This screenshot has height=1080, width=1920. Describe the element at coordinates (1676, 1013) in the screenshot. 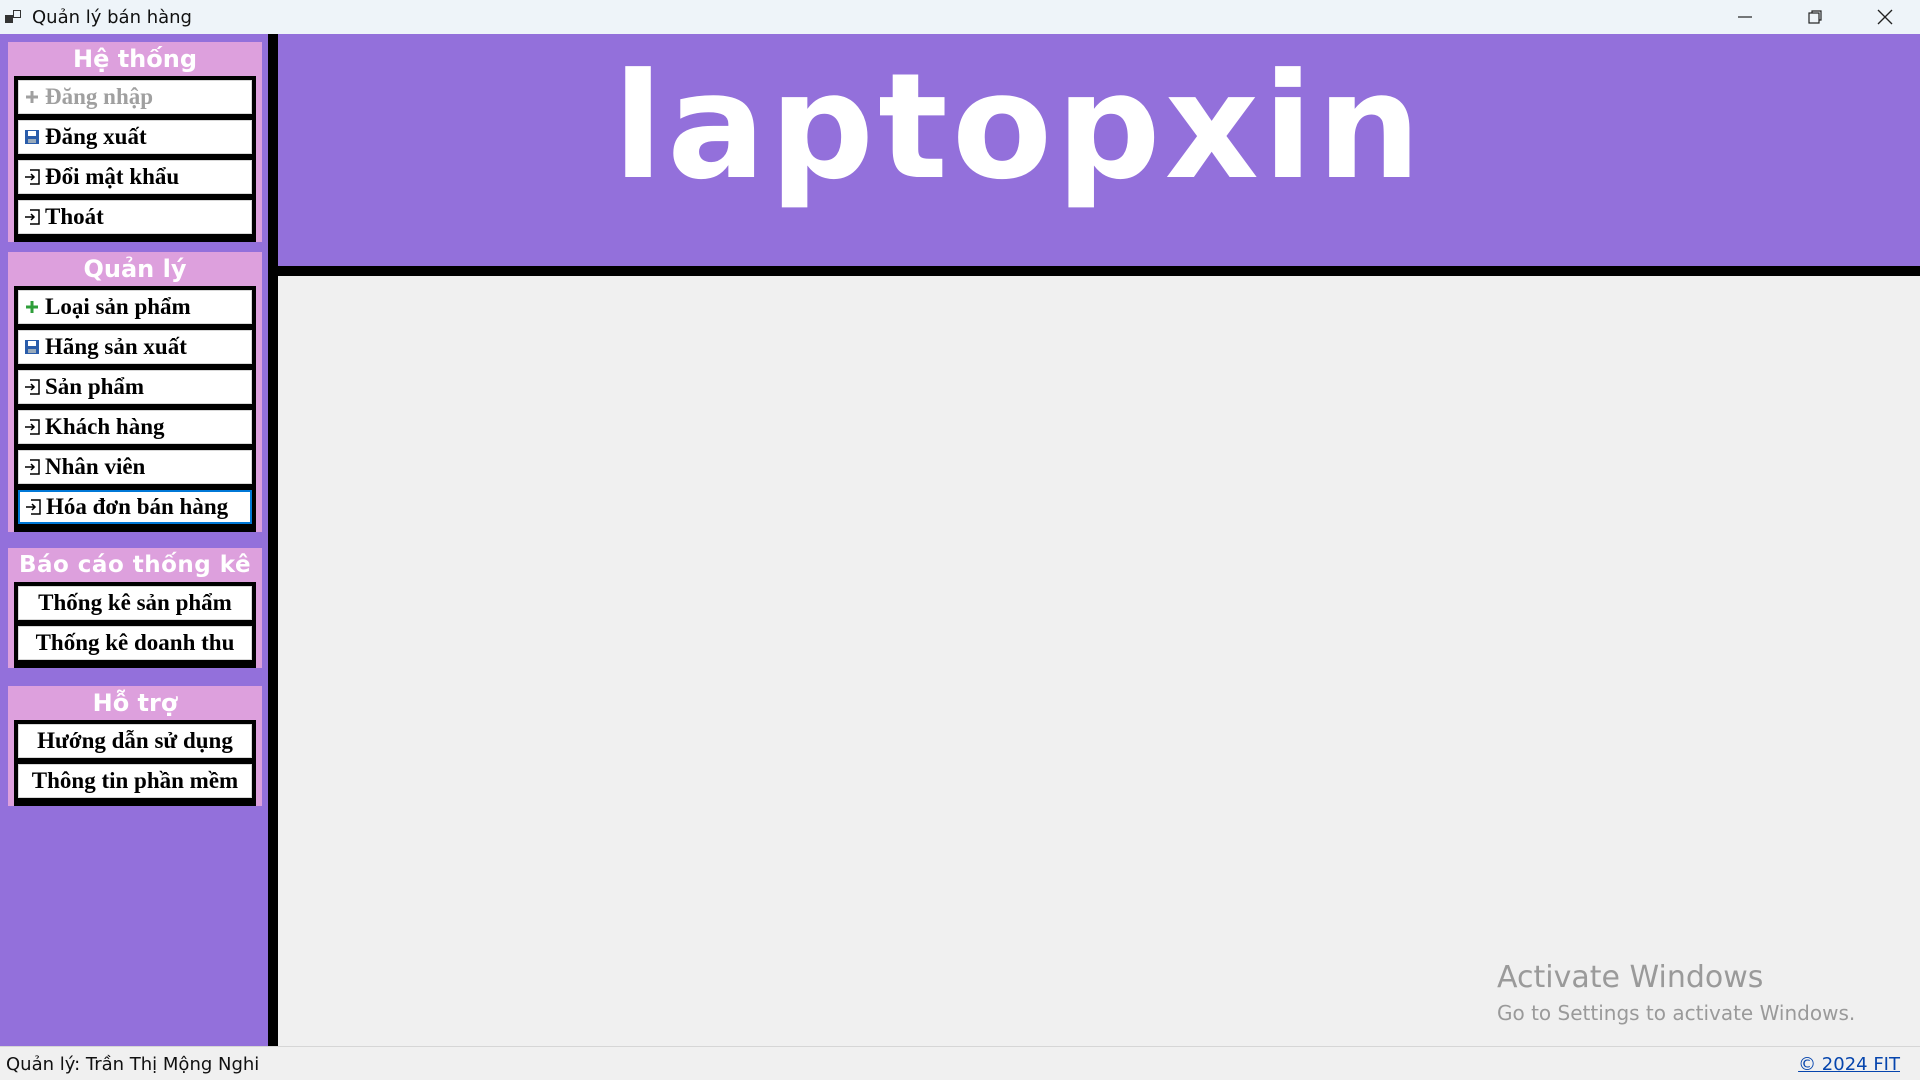

I see `watermark-subtitle: Go to Settings to activate Windows.` at that location.